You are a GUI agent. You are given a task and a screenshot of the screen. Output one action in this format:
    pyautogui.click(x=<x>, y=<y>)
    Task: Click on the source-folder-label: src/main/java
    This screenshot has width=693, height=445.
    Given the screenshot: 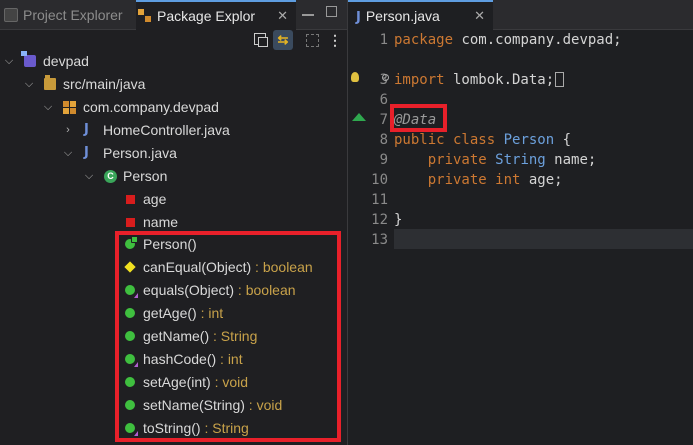 What is the action you would take?
    pyautogui.click(x=104, y=84)
    